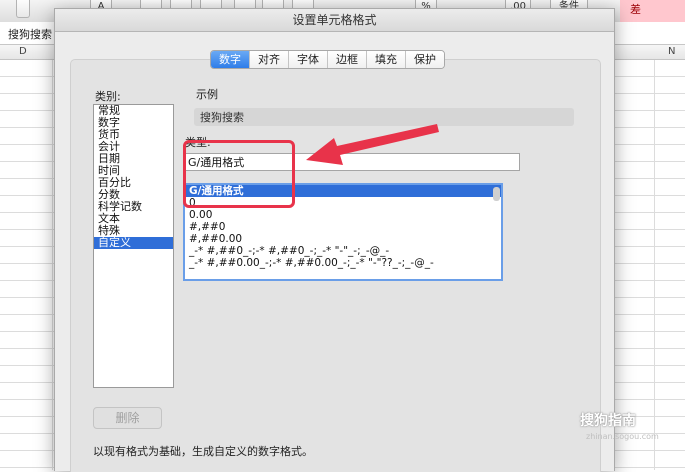 This screenshot has width=685, height=472. I want to click on annotation-arrow-shape, so click(372, 144).